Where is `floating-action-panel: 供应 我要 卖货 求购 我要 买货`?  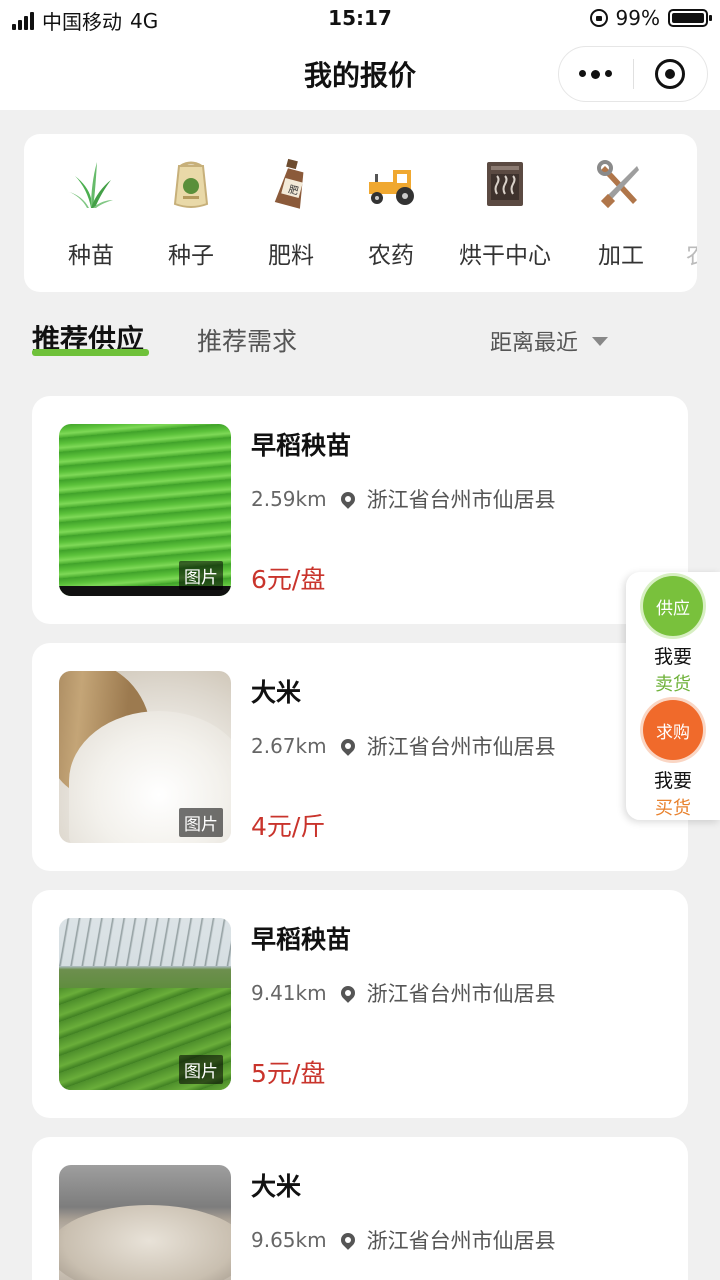 floating-action-panel: 供应 我要 卖货 求购 我要 买货 is located at coordinates (673, 696).